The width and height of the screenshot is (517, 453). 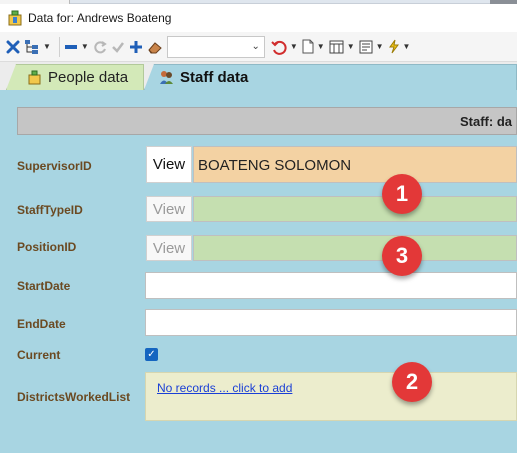 I want to click on tab-label: Staff data, so click(x=214, y=77).